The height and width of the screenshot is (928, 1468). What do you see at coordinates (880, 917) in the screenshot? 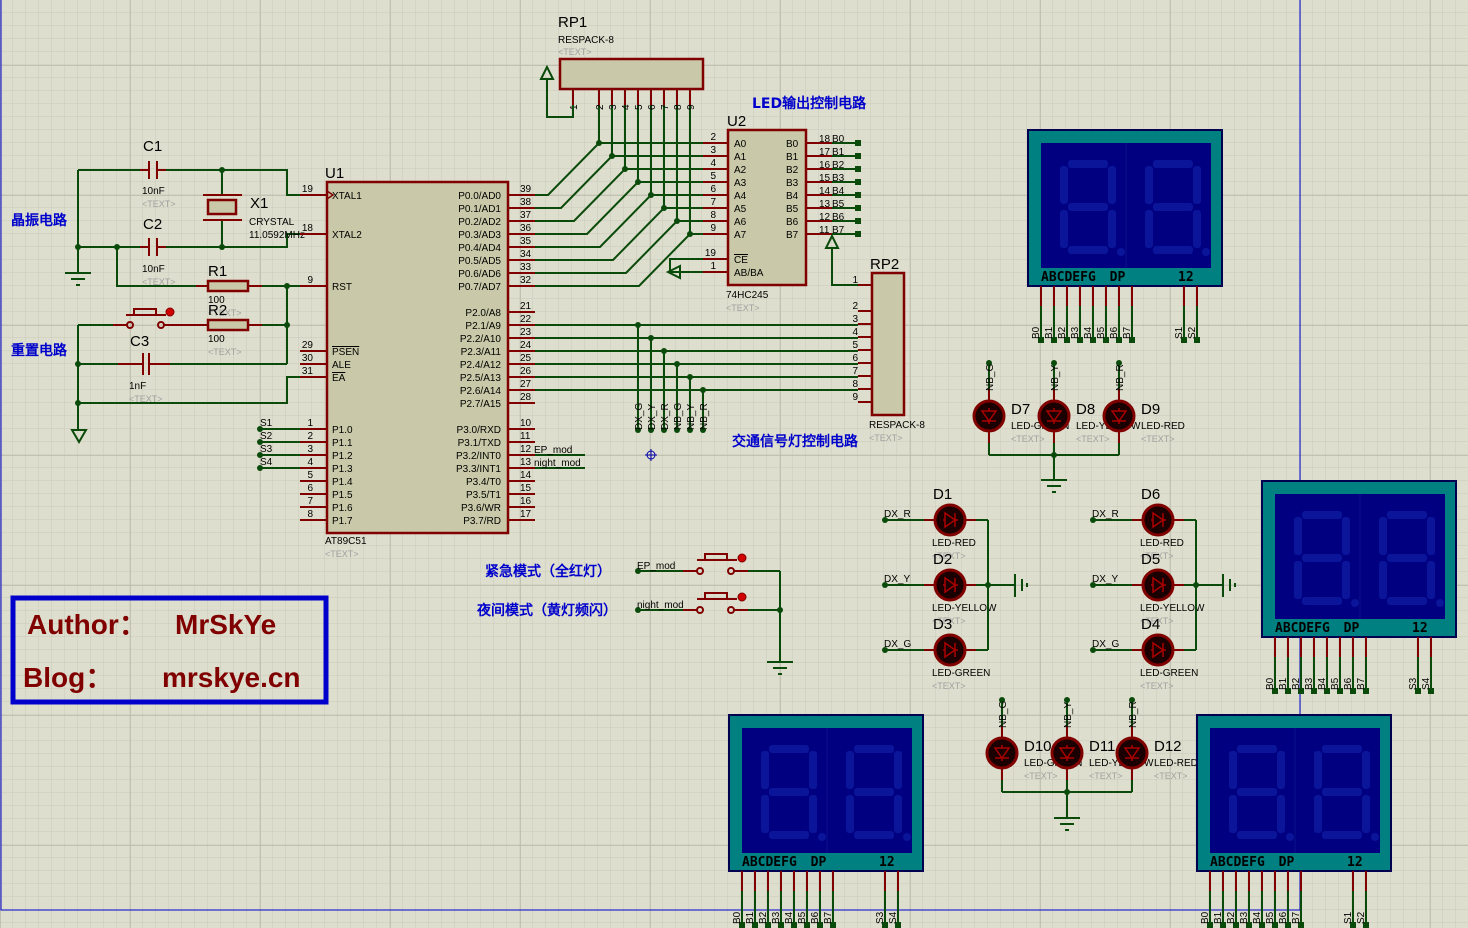
I see `net-label: S3` at bounding box center [880, 917].